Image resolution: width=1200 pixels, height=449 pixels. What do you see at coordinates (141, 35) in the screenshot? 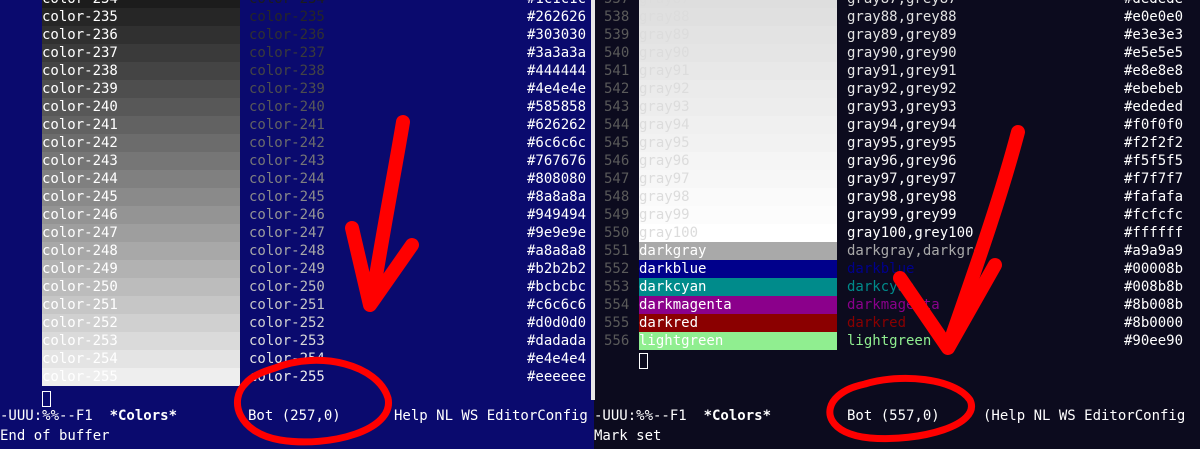
I see `color-swatch: color-236` at bounding box center [141, 35].